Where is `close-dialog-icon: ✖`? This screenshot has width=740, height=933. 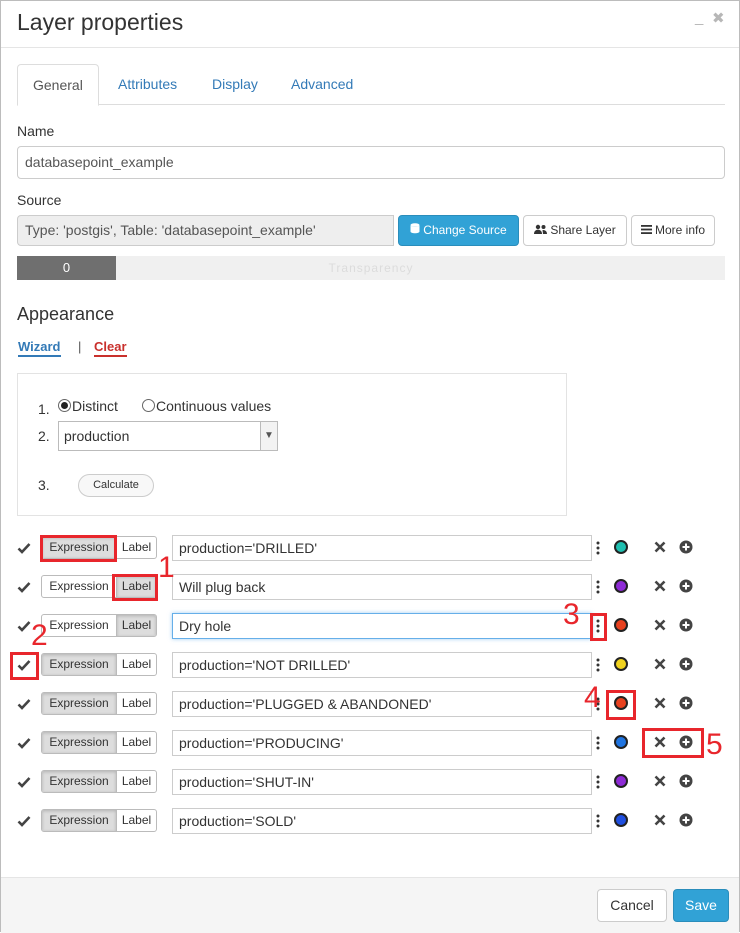
close-dialog-icon: ✖ is located at coordinates (718, 18).